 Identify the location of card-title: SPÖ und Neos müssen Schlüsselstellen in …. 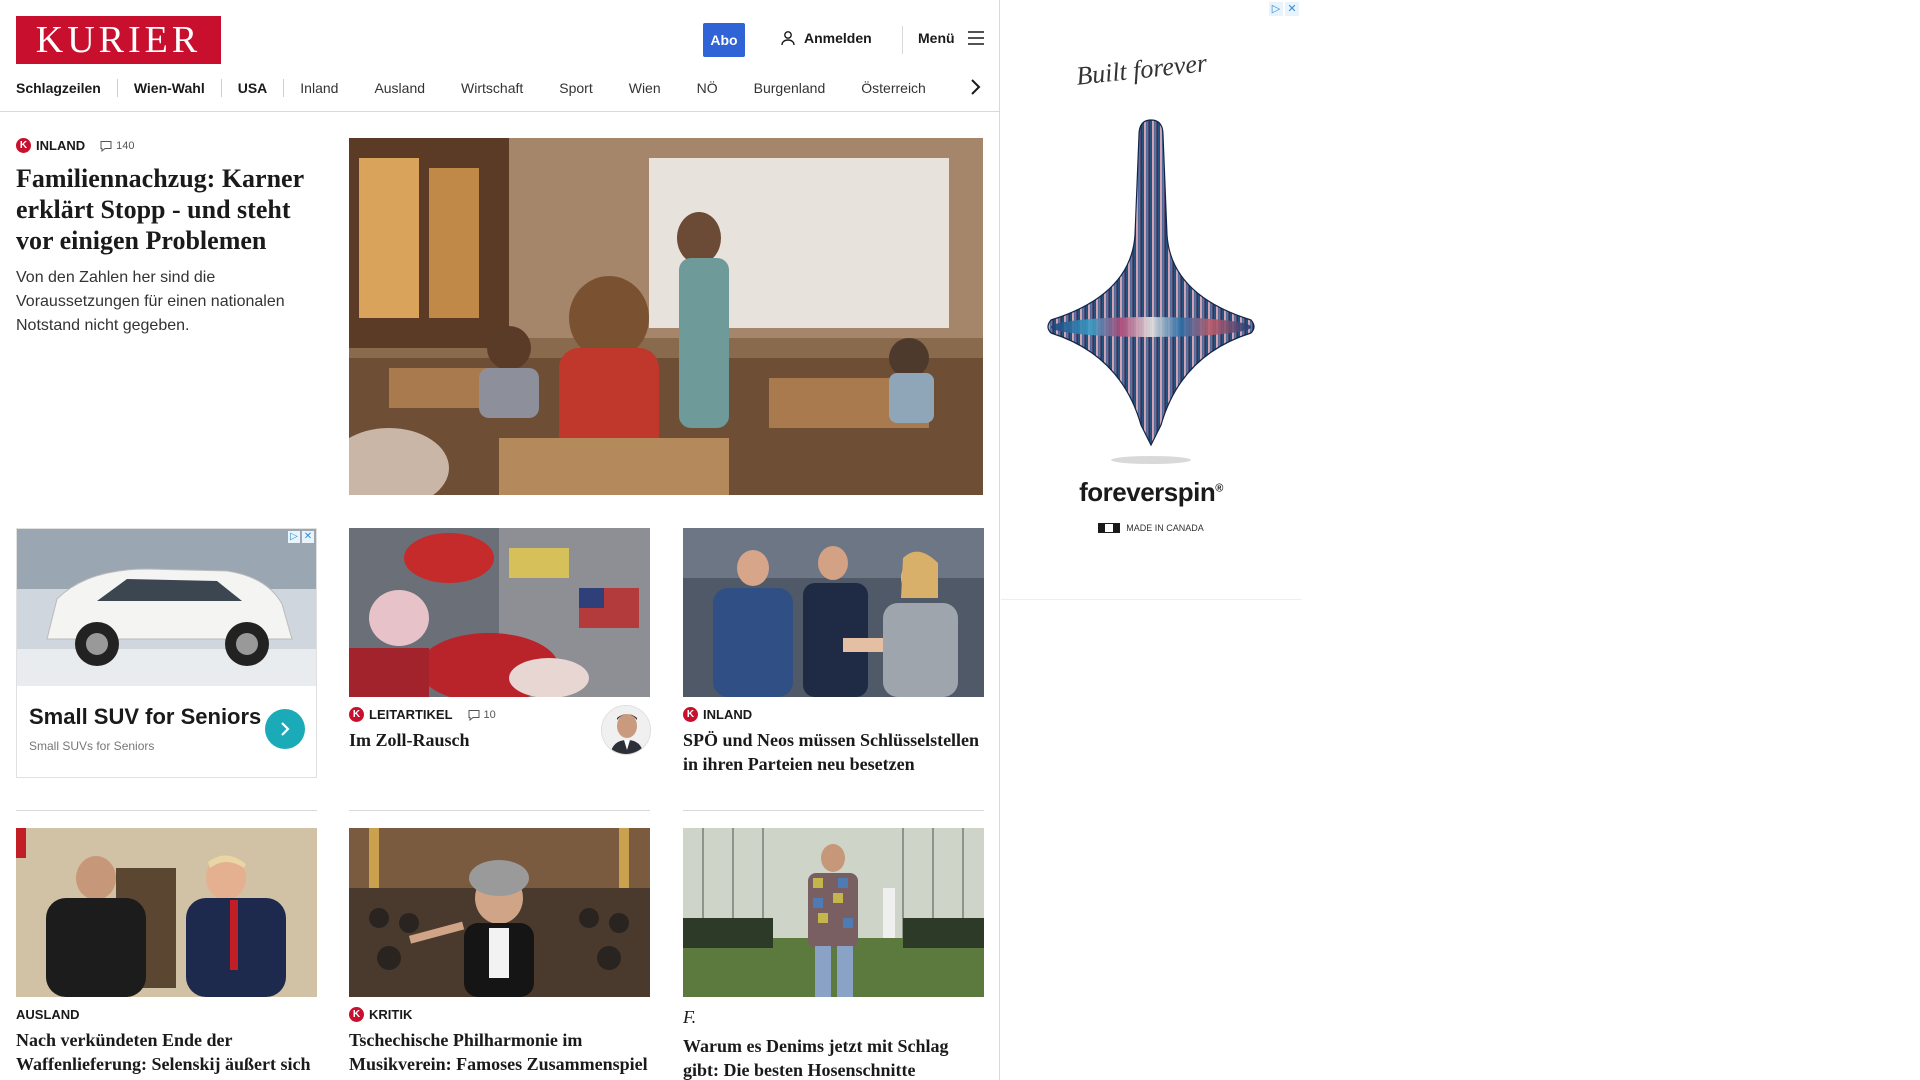
(833, 752).